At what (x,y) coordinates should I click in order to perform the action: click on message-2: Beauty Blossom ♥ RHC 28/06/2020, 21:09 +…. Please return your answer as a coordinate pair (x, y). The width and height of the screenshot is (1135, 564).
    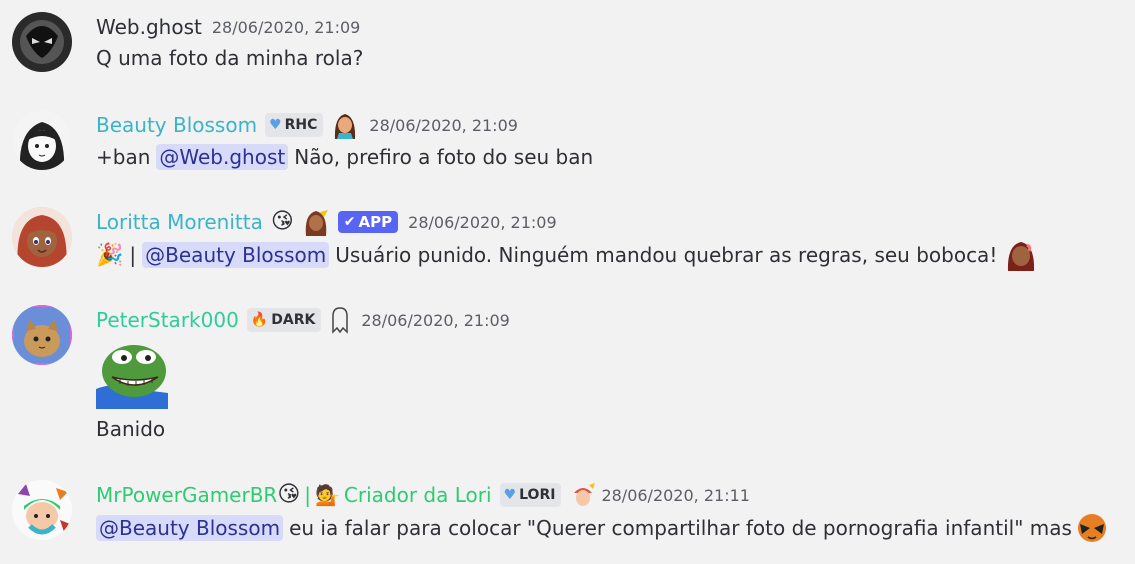
    Looking at the image, I should click on (567, 145).